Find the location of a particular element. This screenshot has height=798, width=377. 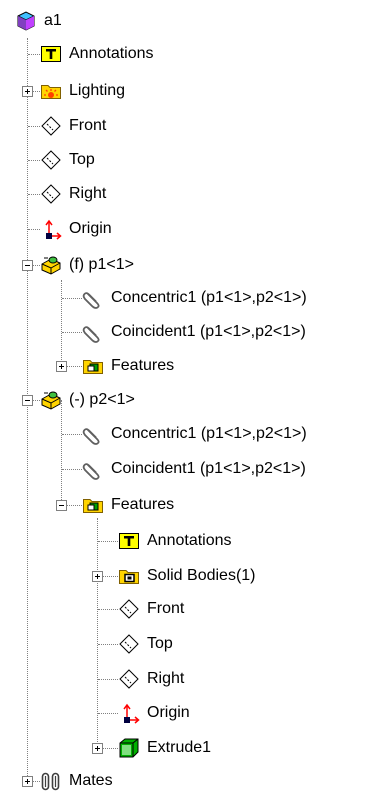

lighting-folder-icon is located at coordinates (51, 91).